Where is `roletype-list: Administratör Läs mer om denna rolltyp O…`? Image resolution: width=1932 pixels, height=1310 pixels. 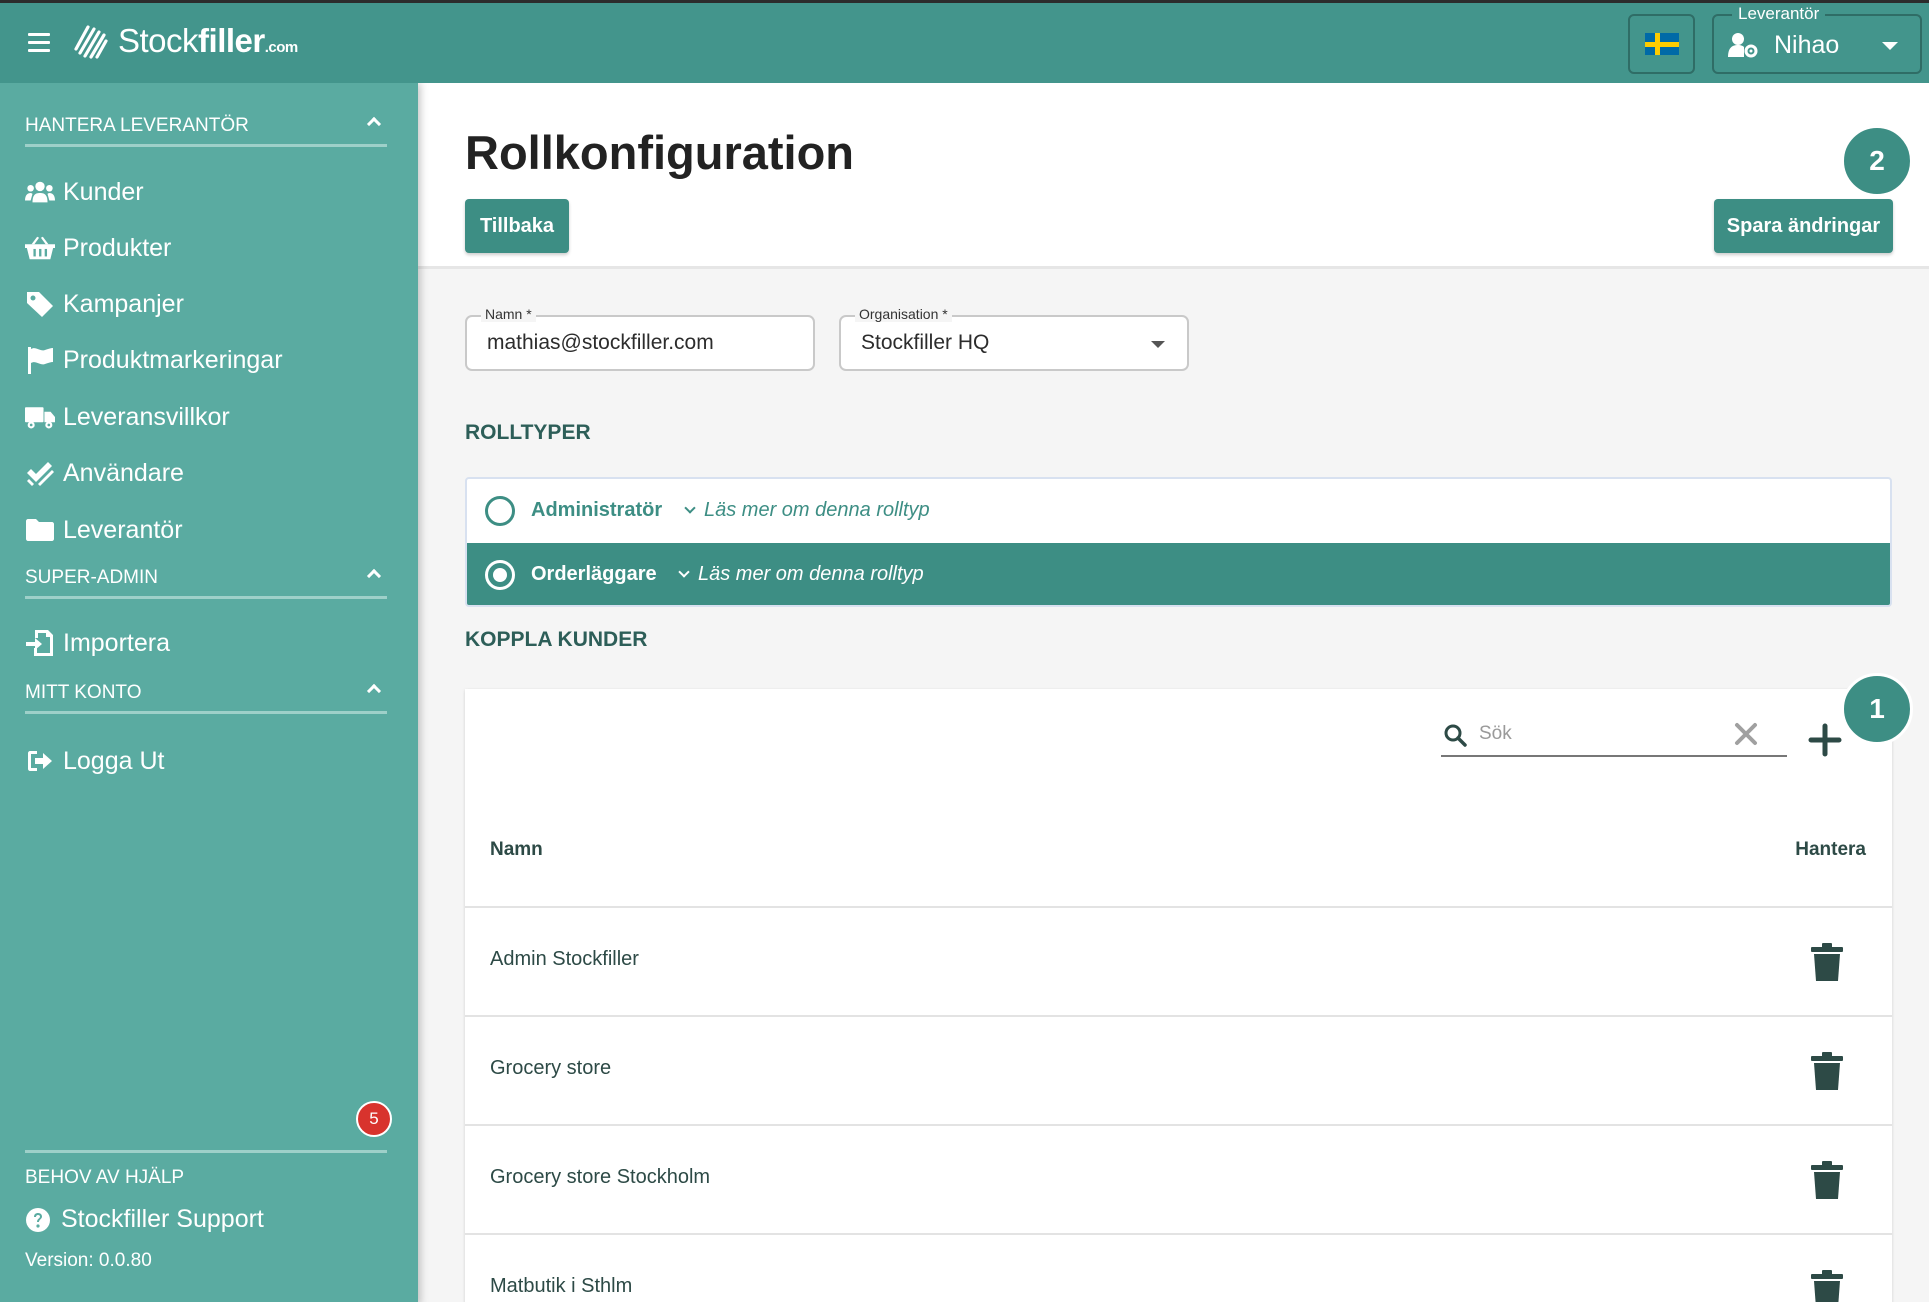
roletype-list: Administratör Läs mer om denna rolltyp O… is located at coordinates (1178, 542).